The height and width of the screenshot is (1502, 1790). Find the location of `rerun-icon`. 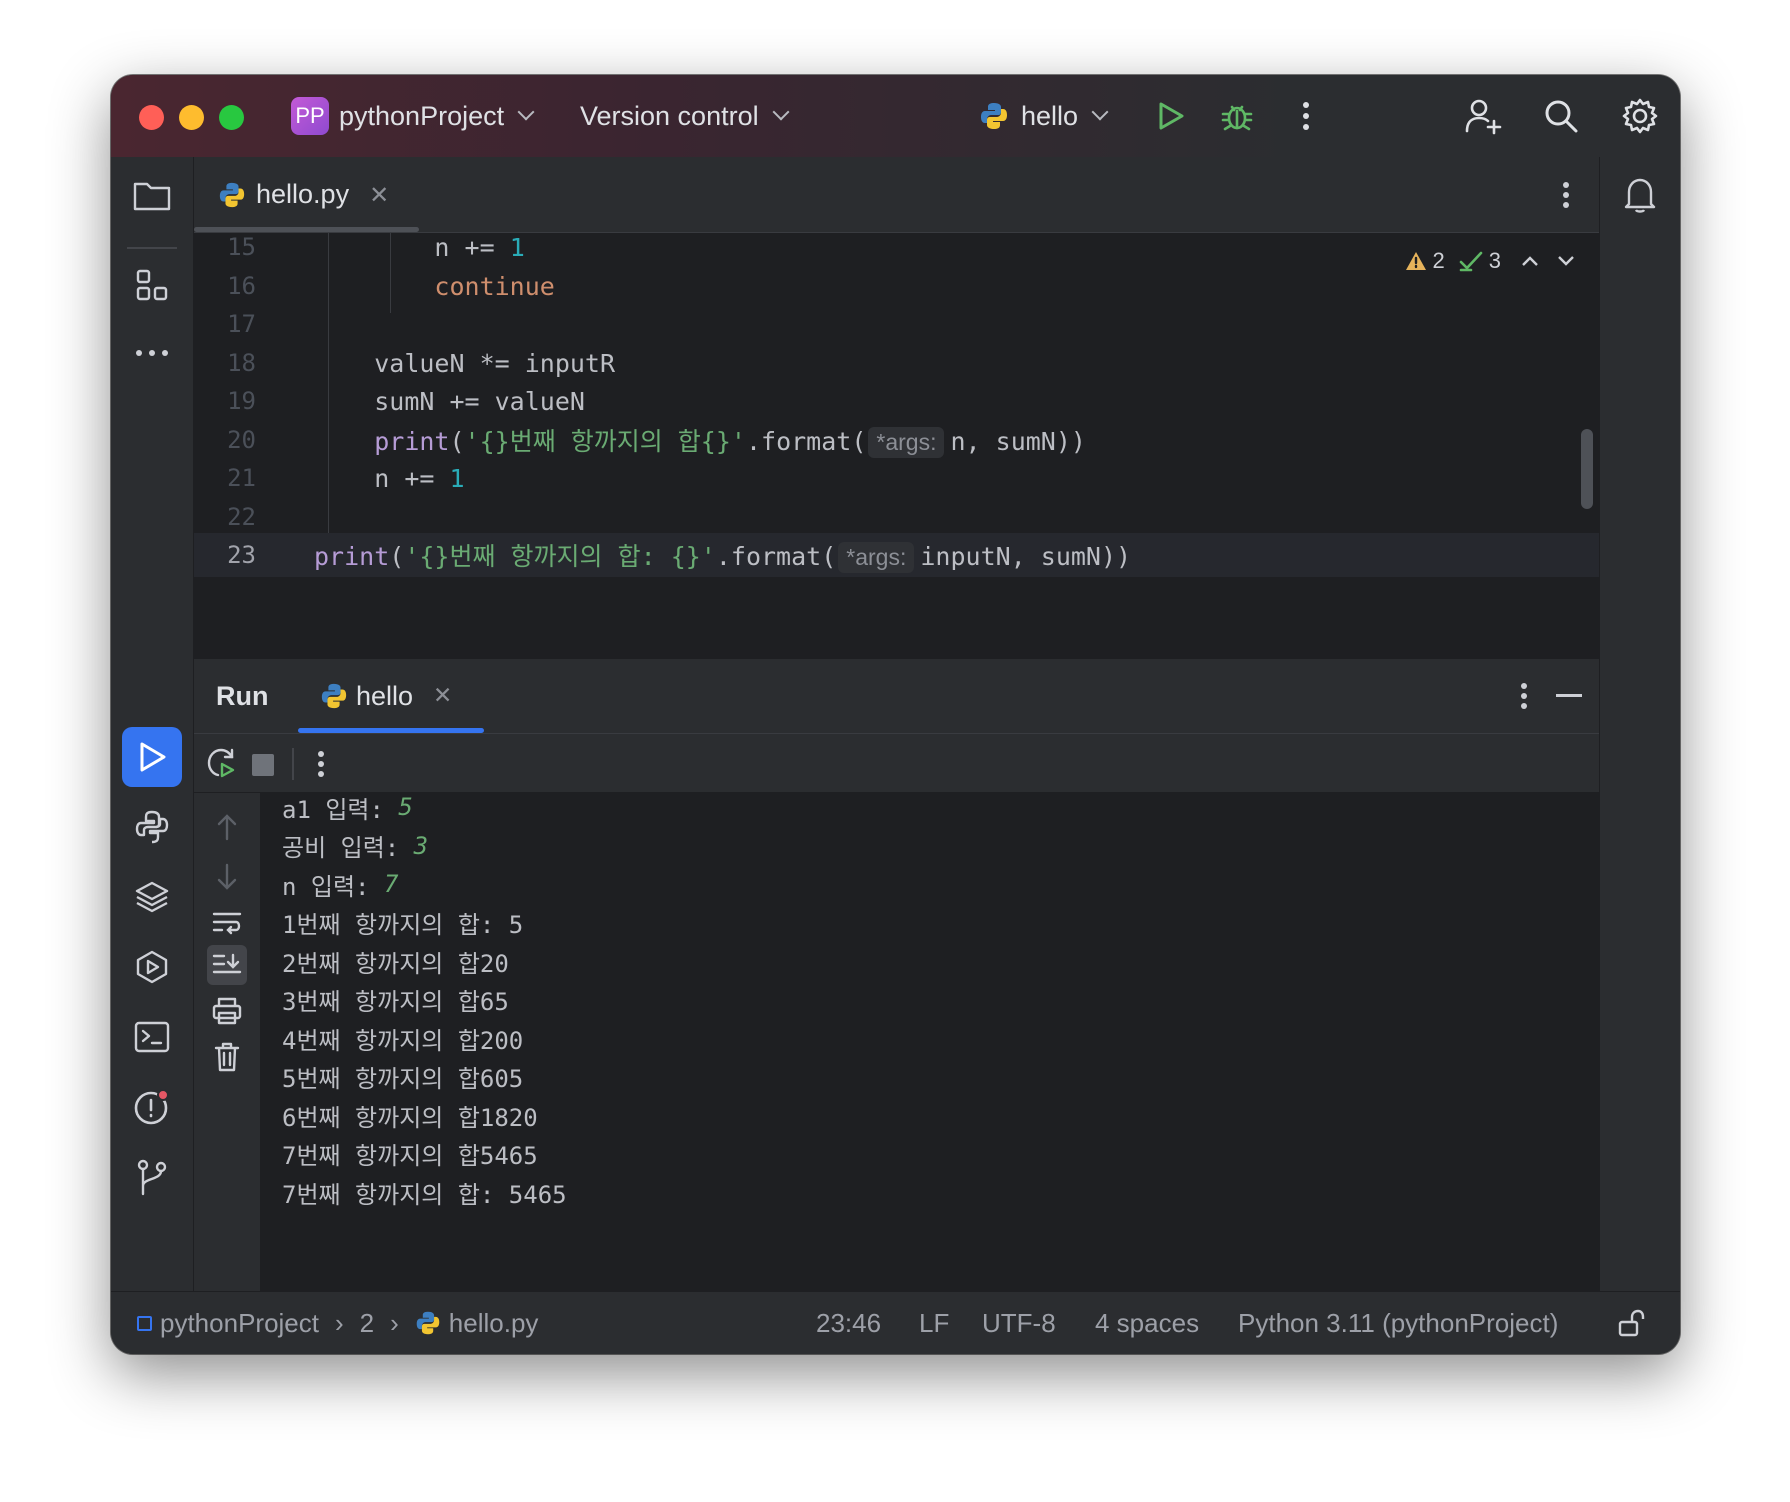

rerun-icon is located at coordinates (221, 763).